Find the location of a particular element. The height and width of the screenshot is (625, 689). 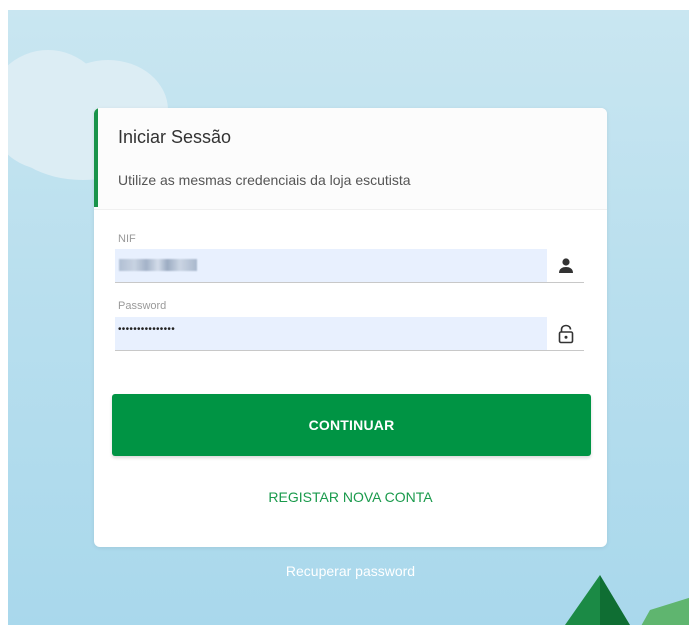

password-icon-box is located at coordinates (565, 334).